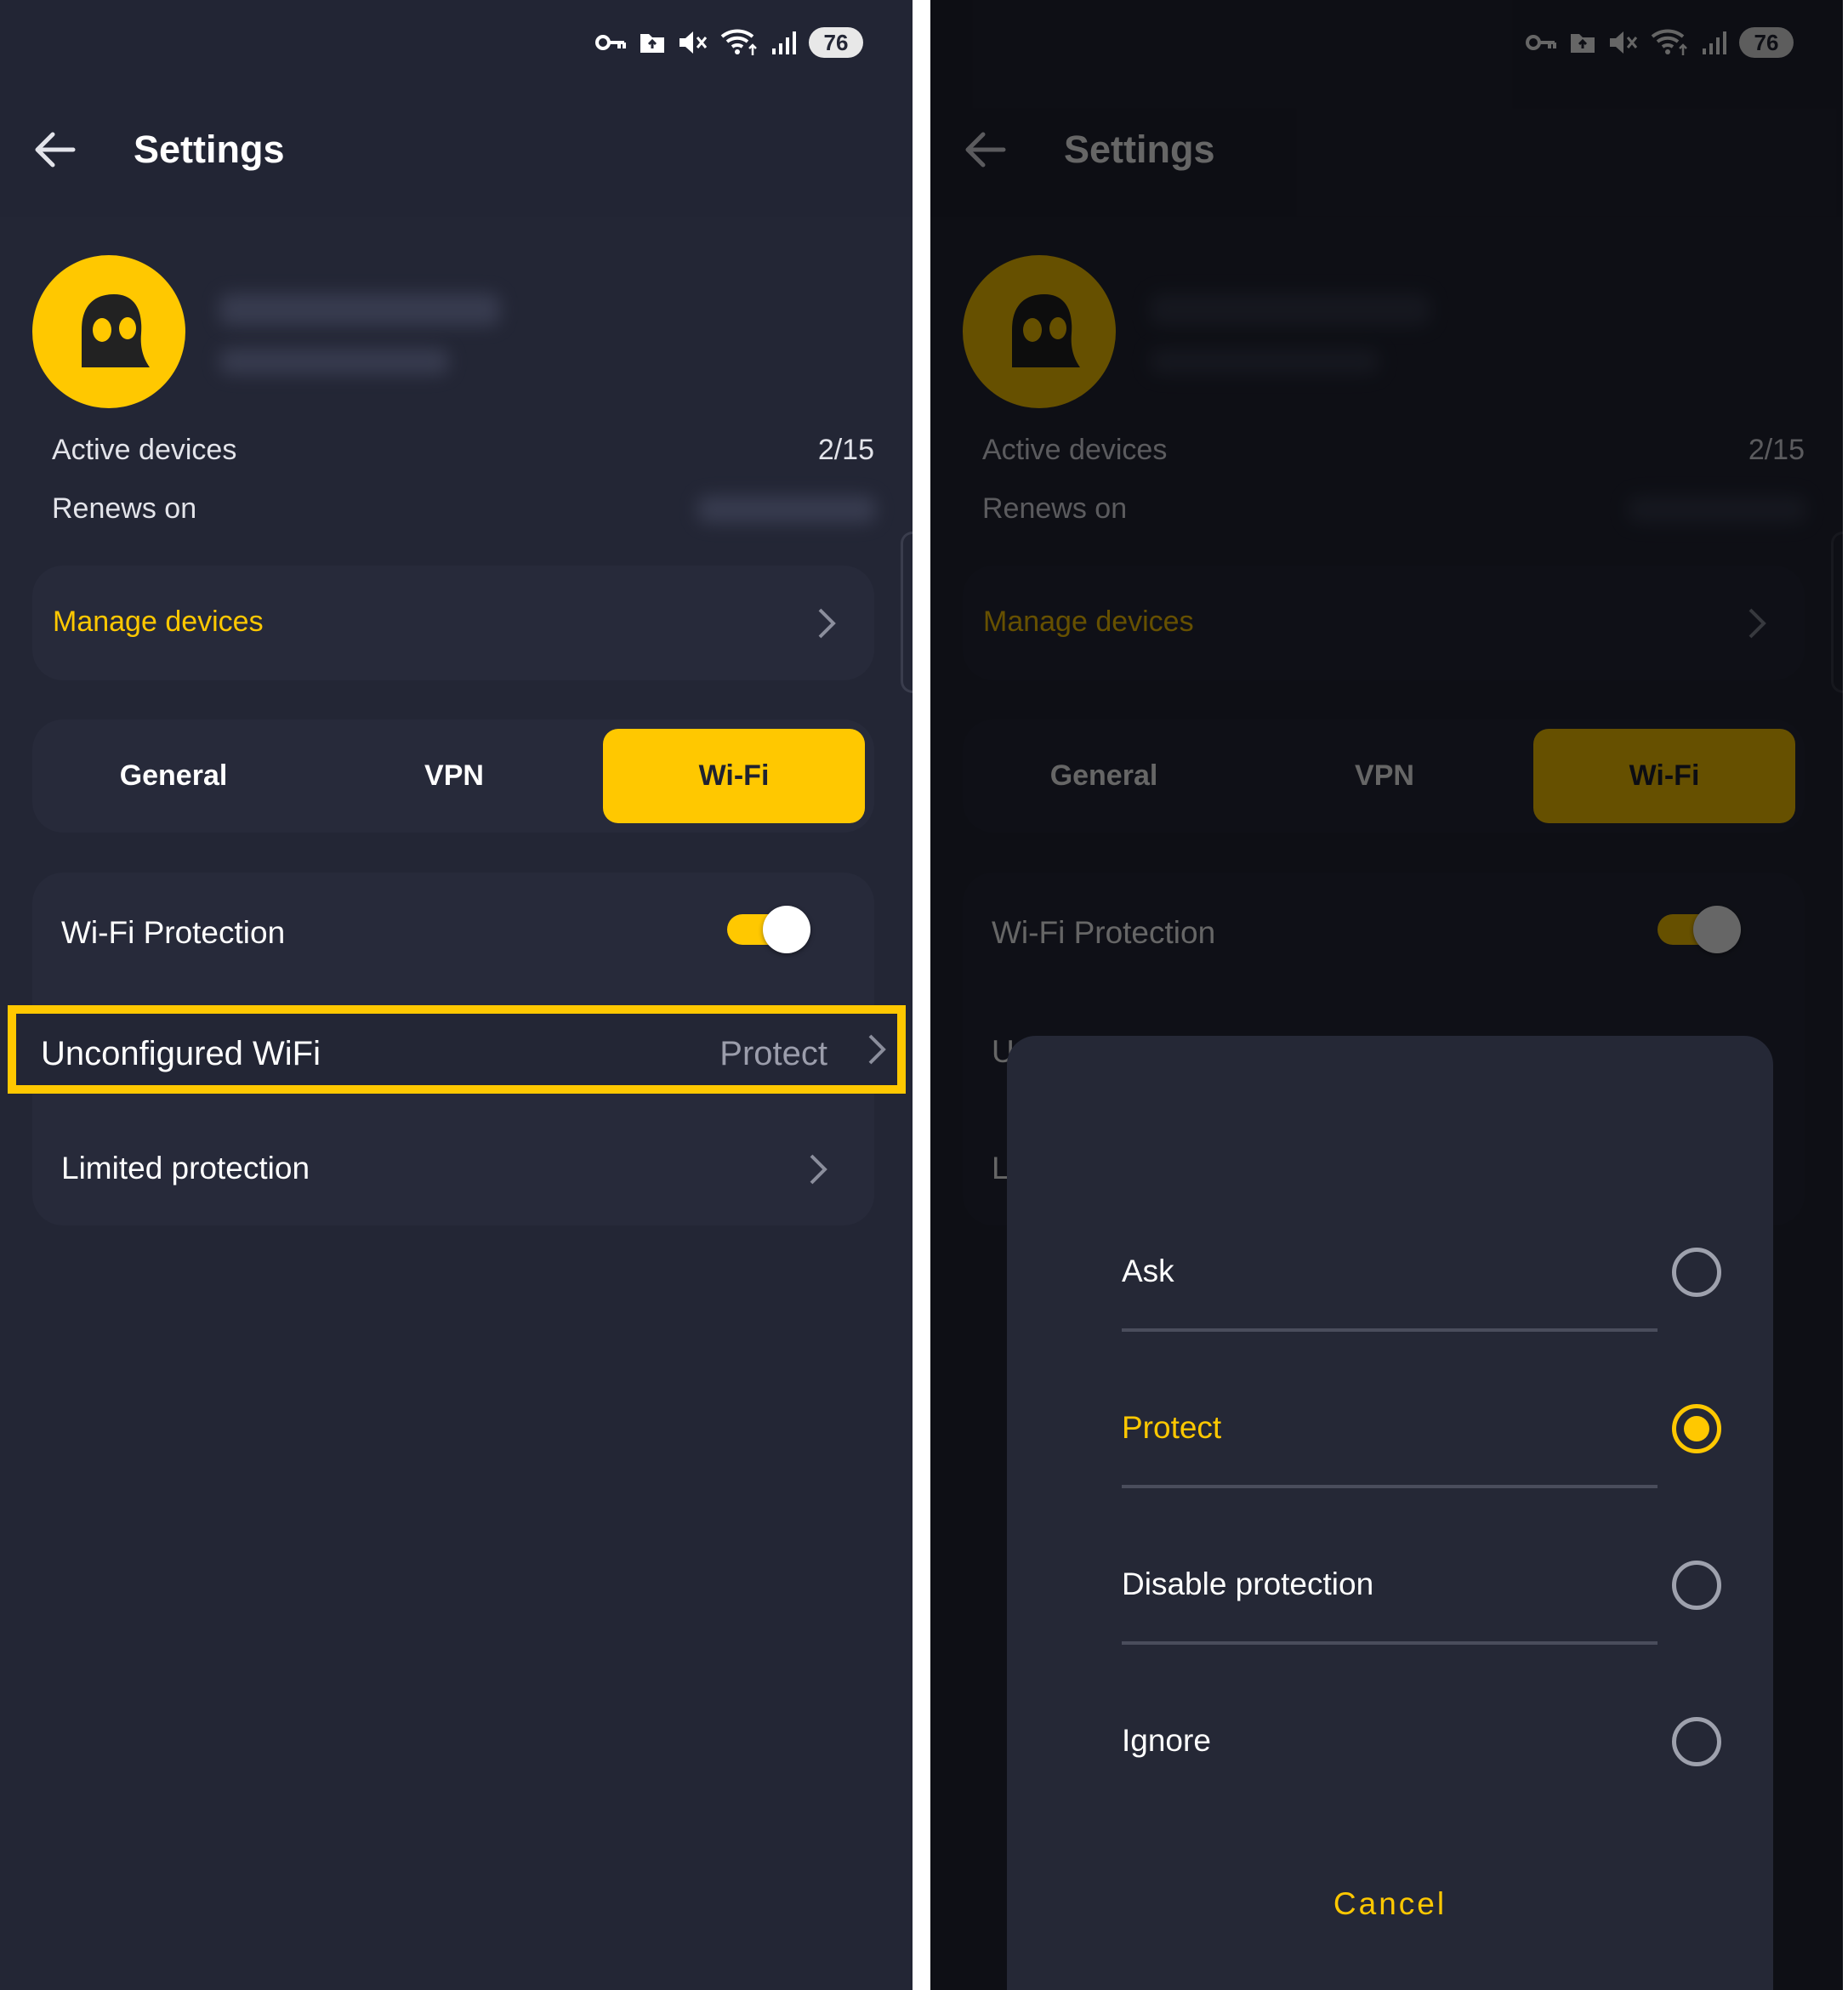 Image resolution: width=1848 pixels, height=1990 pixels. Describe the element at coordinates (1148, 1271) in the screenshot. I see `option-label: Ask` at that location.